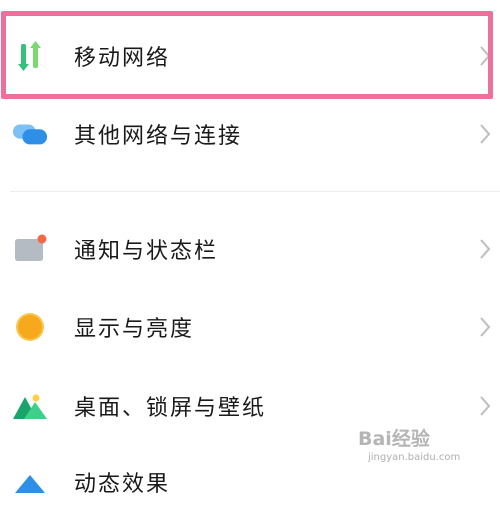 The height and width of the screenshot is (518, 500). Describe the element at coordinates (122, 484) in the screenshot. I see `settings-item-label: 动态效果` at that location.